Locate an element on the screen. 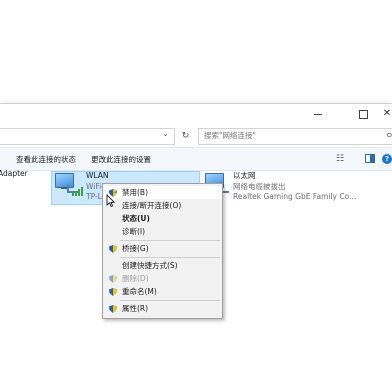 This screenshot has height=392, width=392. menu-item-label: 连接/断开连接(O) is located at coordinates (152, 205).